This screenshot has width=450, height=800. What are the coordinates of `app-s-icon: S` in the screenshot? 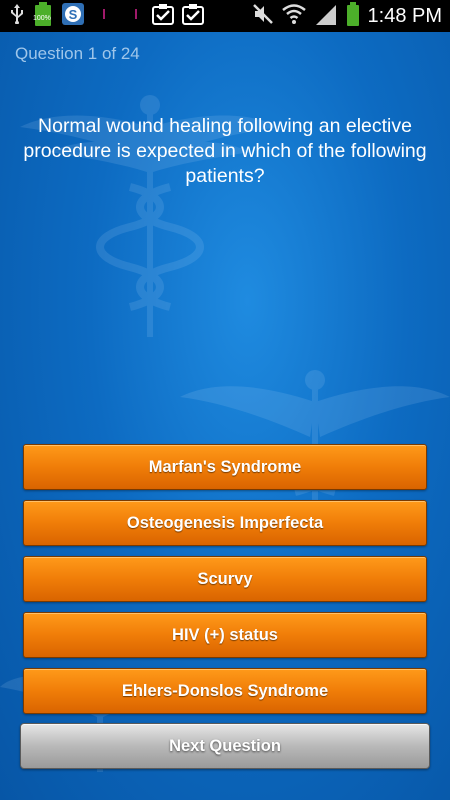 It's located at (73, 16).